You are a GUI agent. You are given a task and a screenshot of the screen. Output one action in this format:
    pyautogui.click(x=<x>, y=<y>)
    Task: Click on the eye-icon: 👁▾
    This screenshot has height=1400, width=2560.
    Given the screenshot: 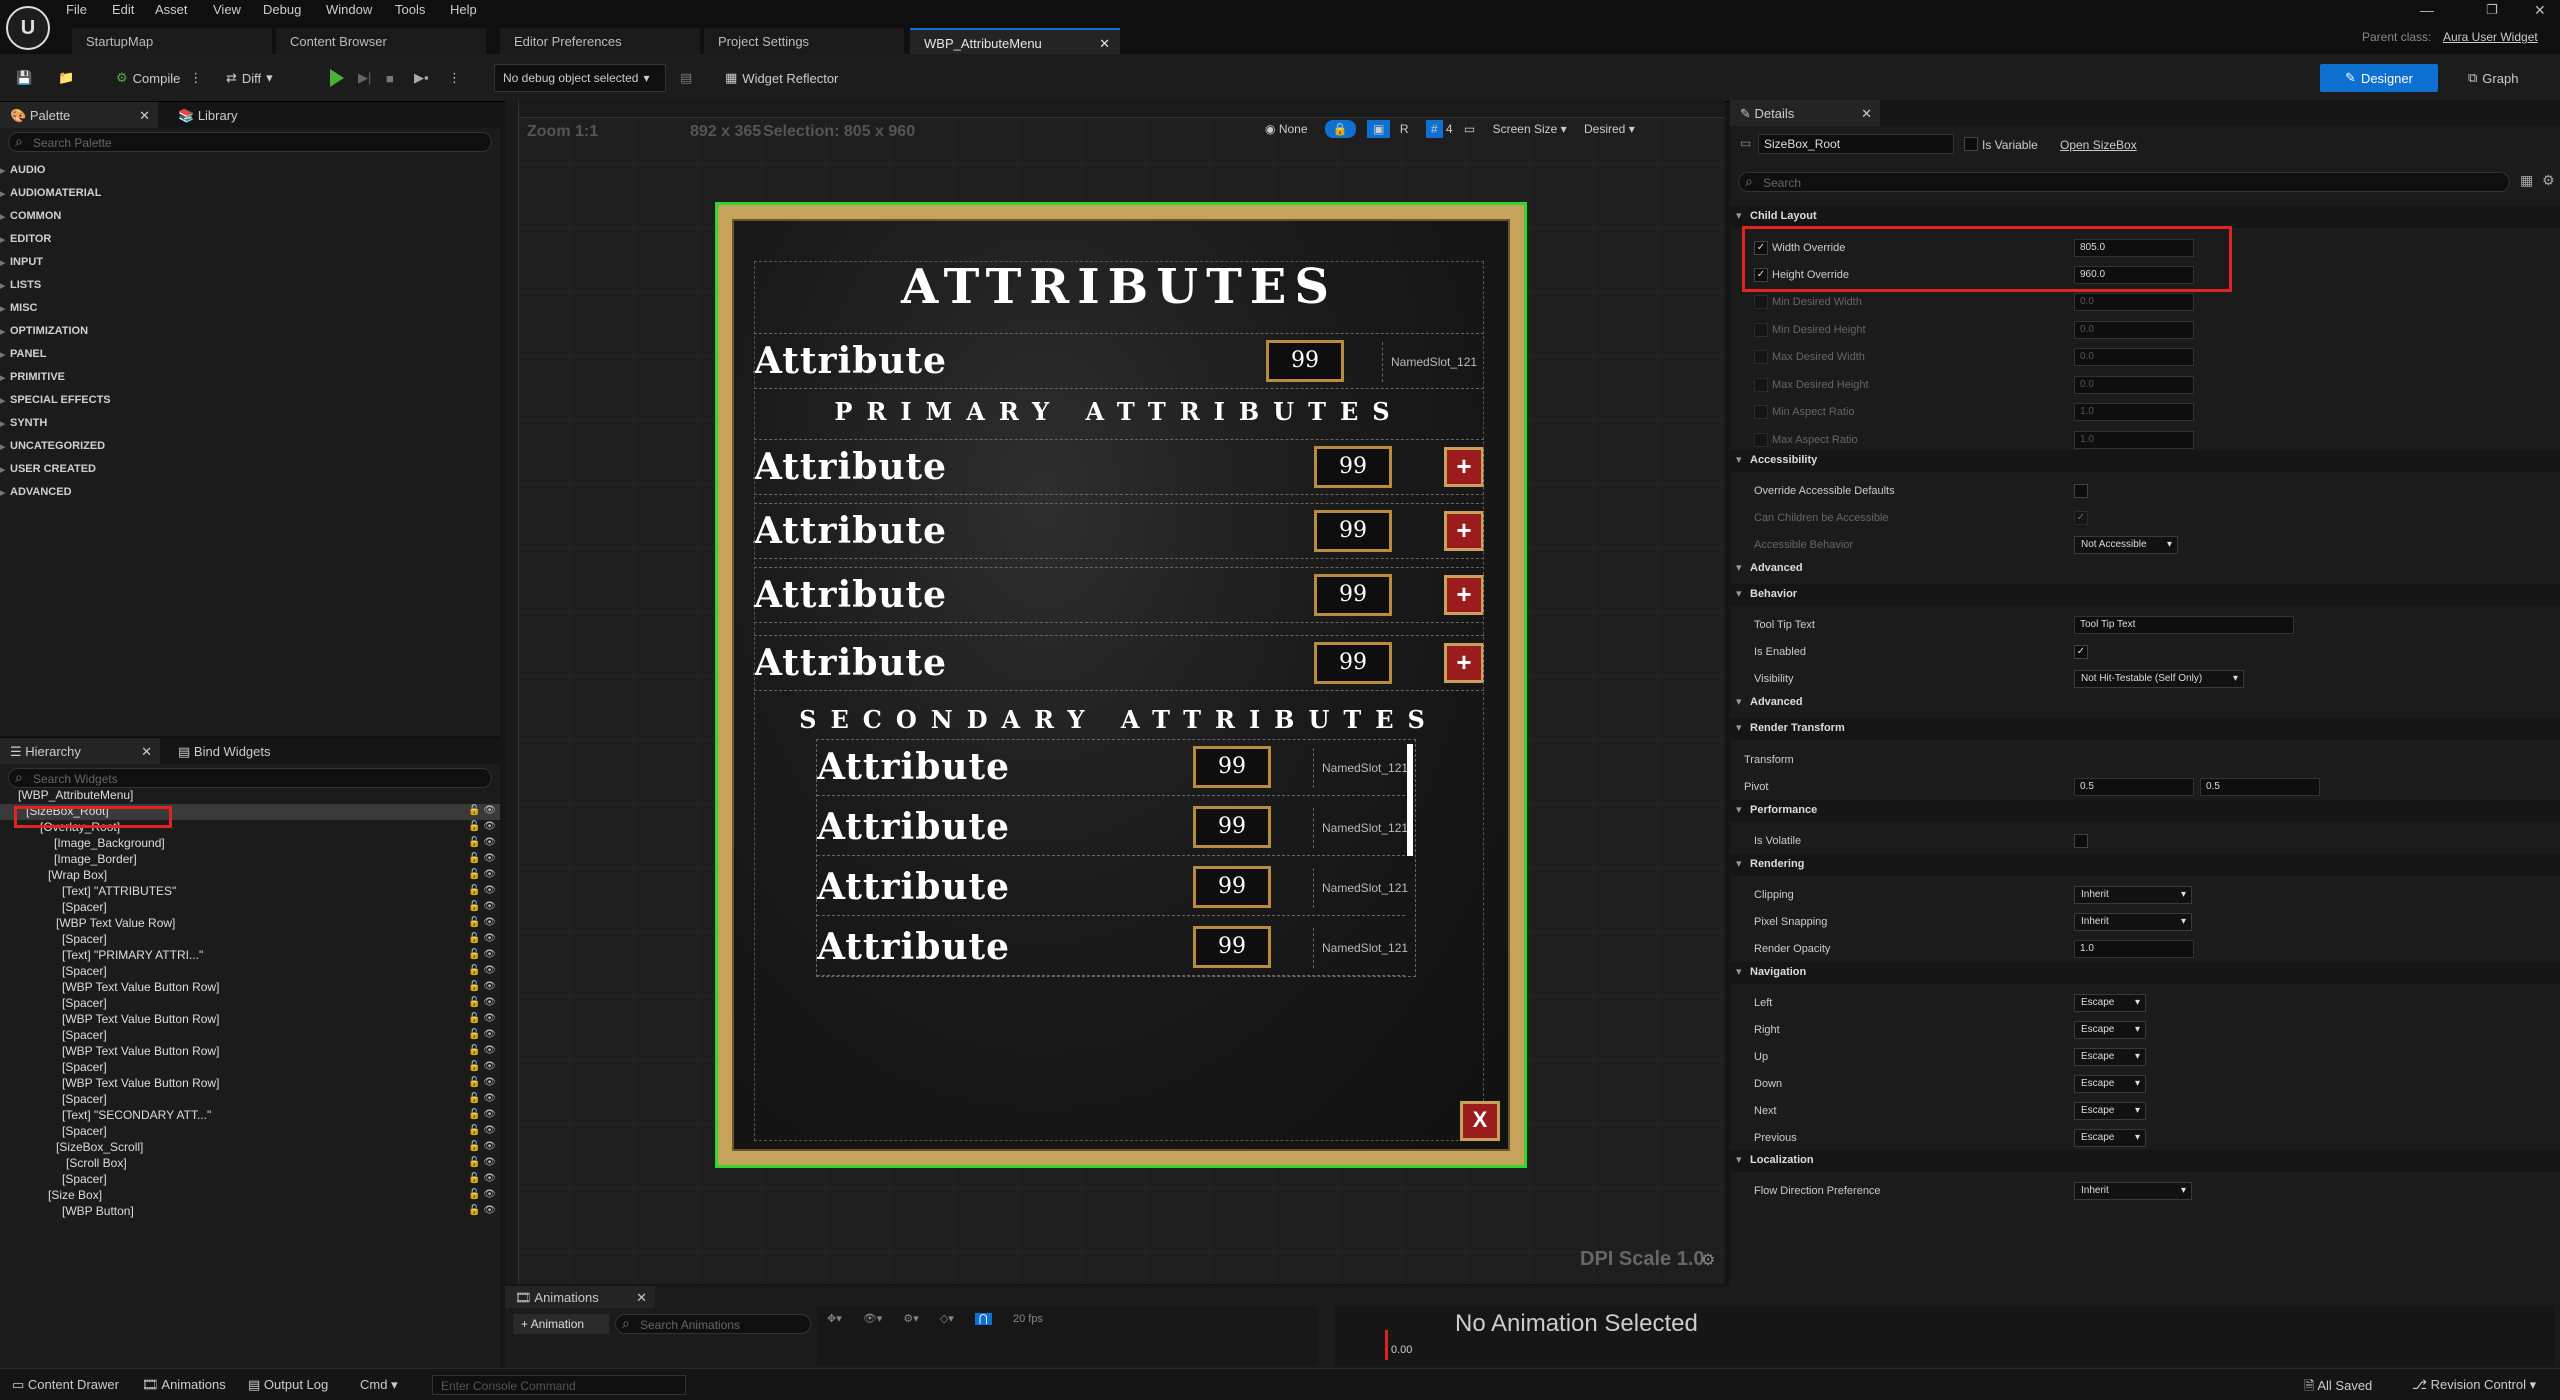 What is the action you would take?
    pyautogui.click(x=873, y=1319)
    